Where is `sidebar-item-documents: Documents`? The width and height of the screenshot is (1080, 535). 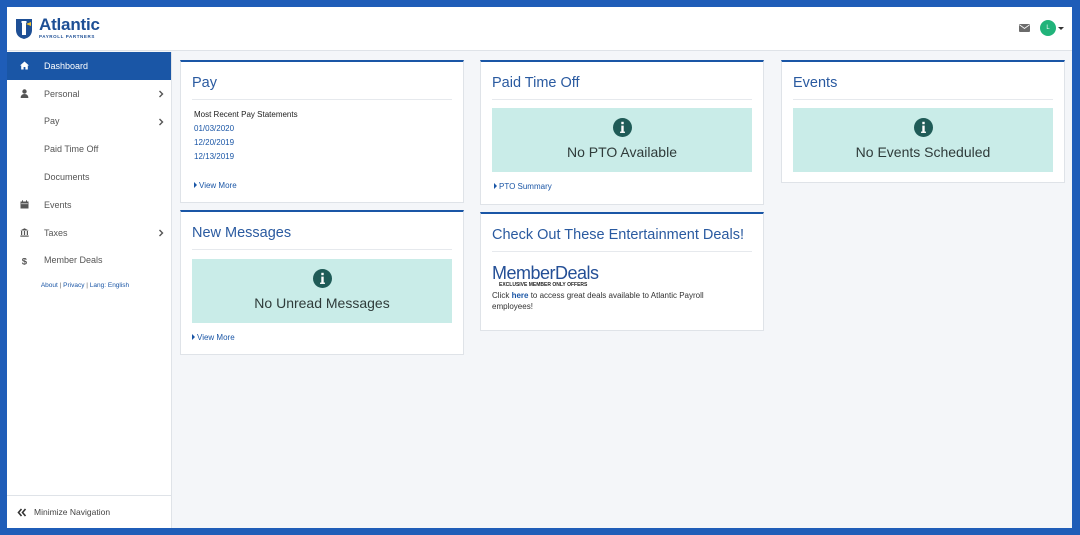
sidebar-item-documents: Documents is located at coordinates (89, 177).